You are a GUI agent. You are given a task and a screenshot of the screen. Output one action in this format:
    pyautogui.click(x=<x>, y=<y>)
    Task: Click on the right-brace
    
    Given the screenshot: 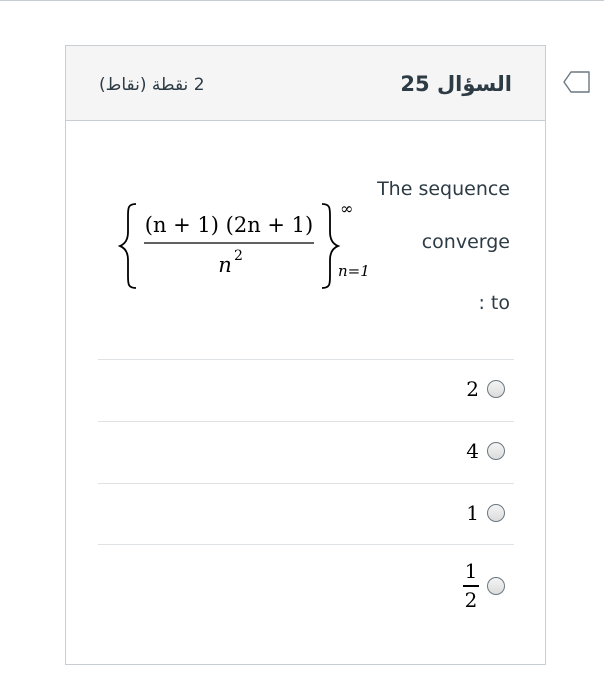 What is the action you would take?
    pyautogui.click(x=331, y=246)
    